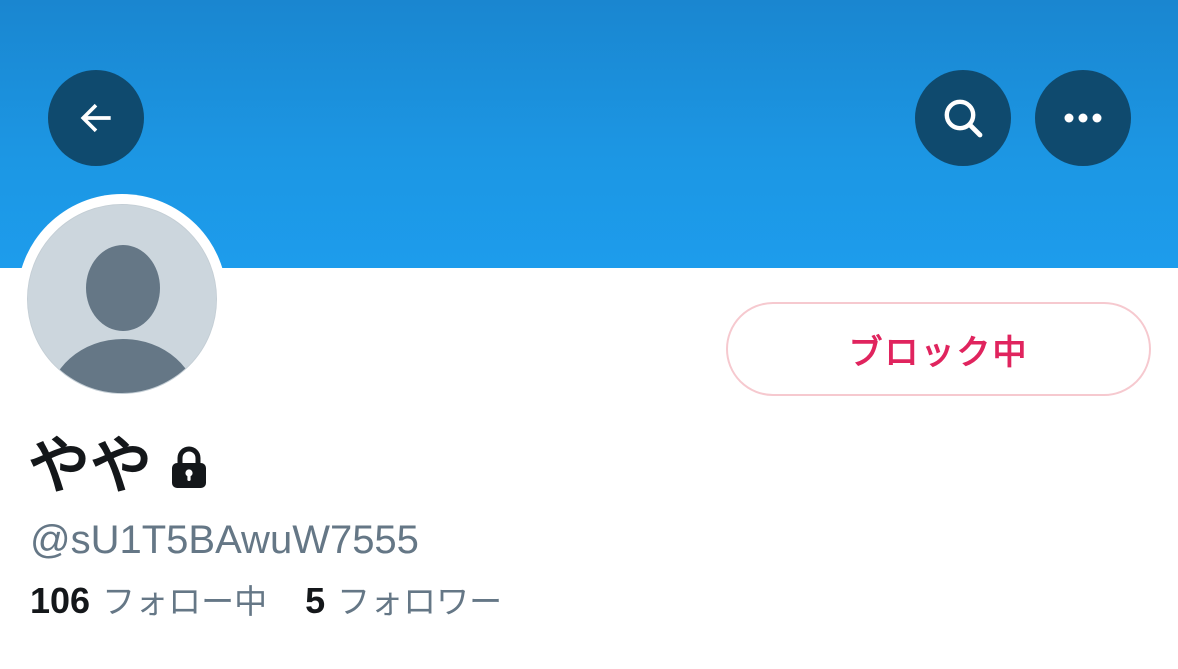  Describe the element at coordinates (938, 352) in the screenshot. I see `blocked-button-label: ブロック中` at that location.